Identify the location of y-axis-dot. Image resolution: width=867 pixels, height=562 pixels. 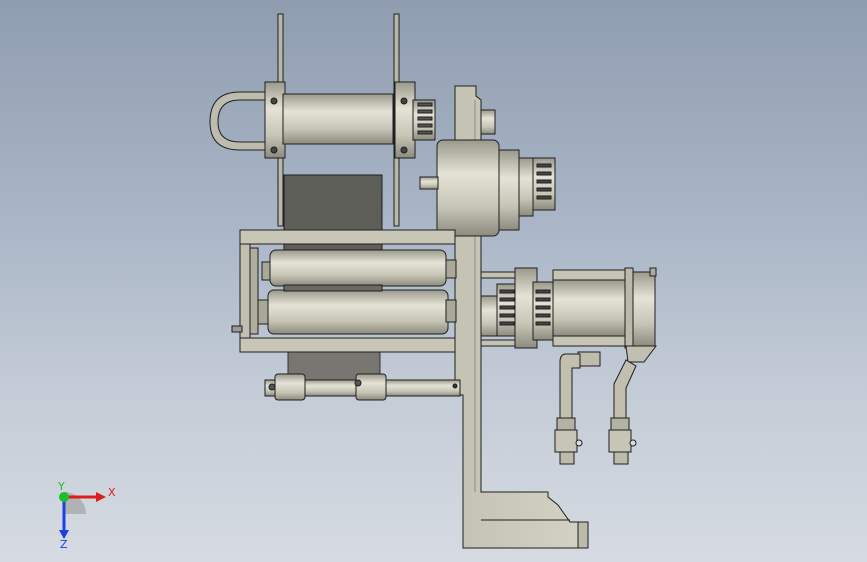
(64, 497).